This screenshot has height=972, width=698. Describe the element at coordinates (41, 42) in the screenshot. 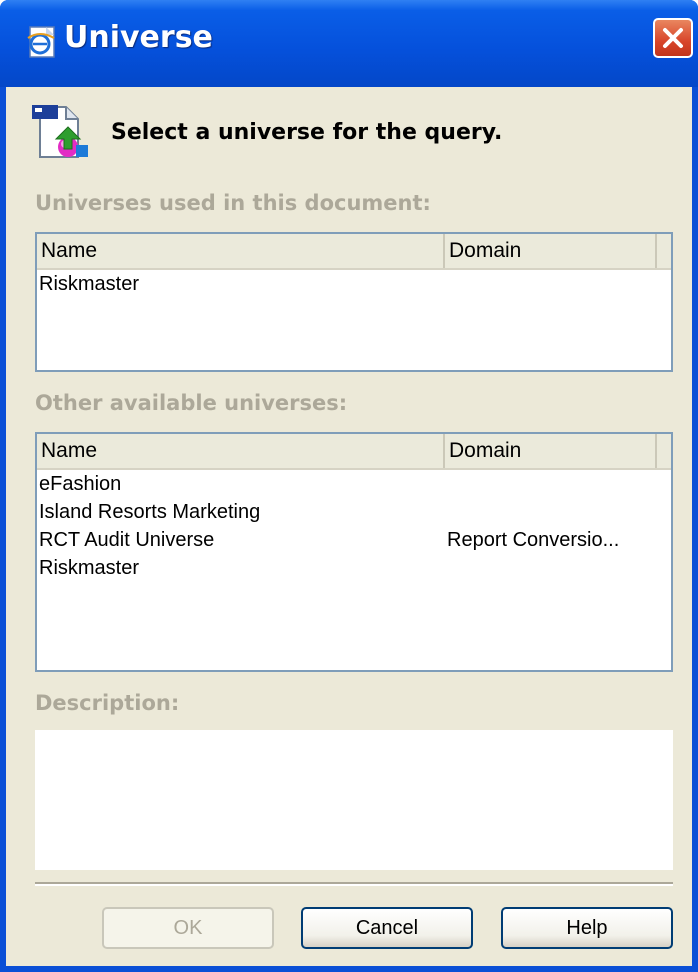

I see `ie-page-icon` at that location.